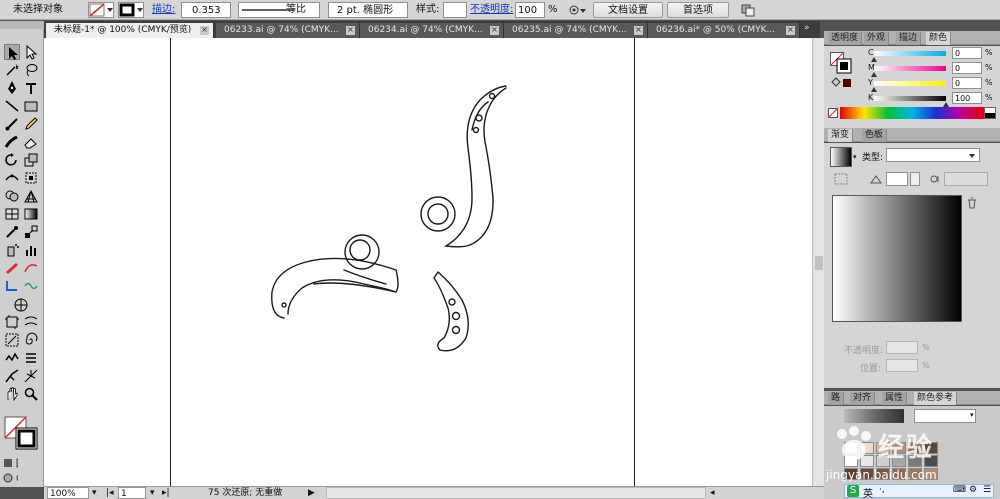 This screenshot has width=1000, height=499. I want to click on pen-tool-icon, so click(12, 88).